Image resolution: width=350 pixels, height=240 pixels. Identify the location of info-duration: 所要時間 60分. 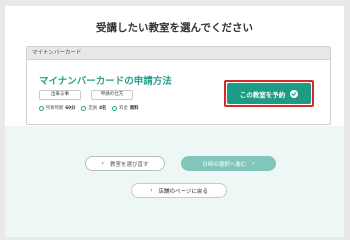
(57, 108).